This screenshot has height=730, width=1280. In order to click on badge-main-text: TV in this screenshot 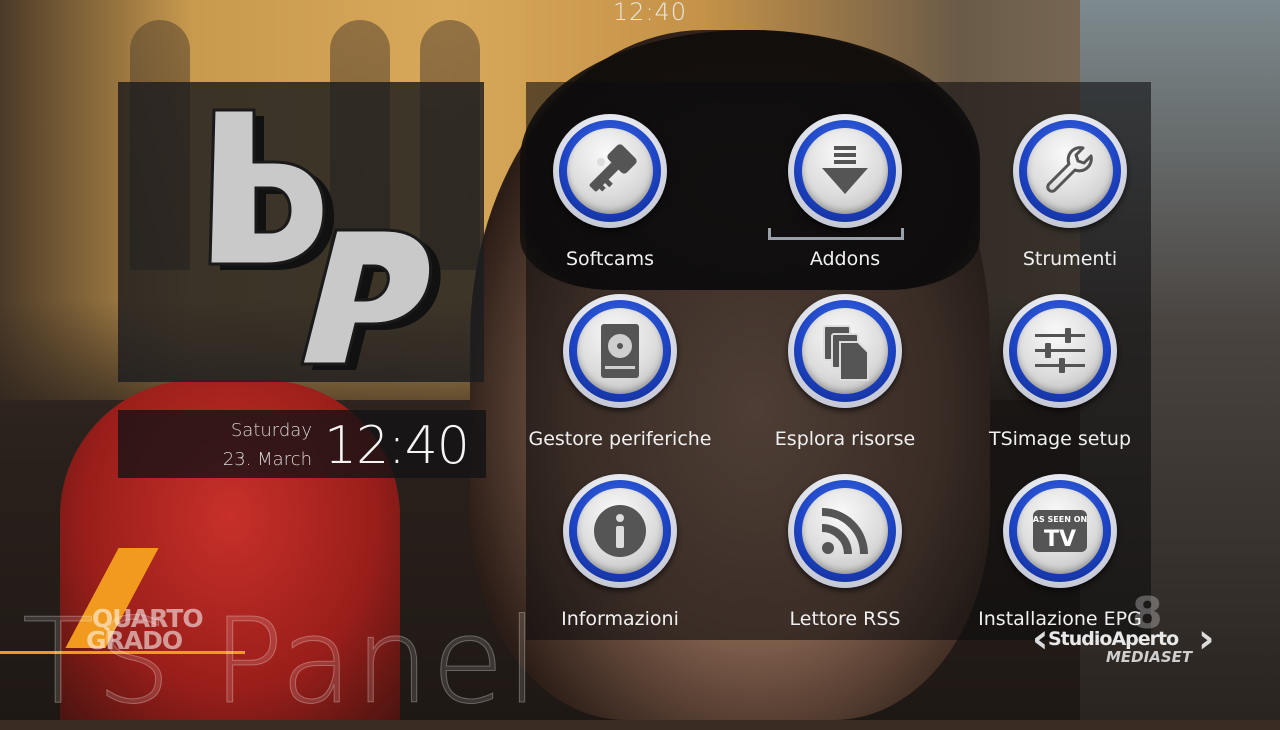, I will do `click(1060, 539)`.